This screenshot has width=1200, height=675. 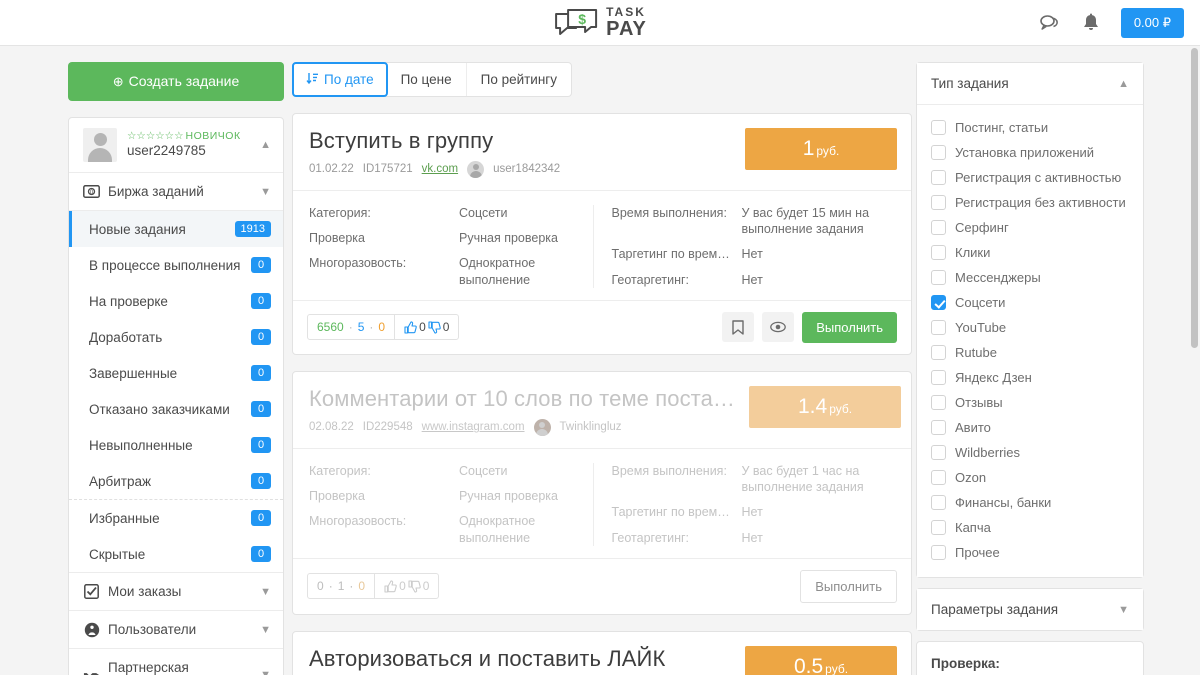 I want to click on sidebar-item-unfinished: Невыполненные 0, so click(x=176, y=445).